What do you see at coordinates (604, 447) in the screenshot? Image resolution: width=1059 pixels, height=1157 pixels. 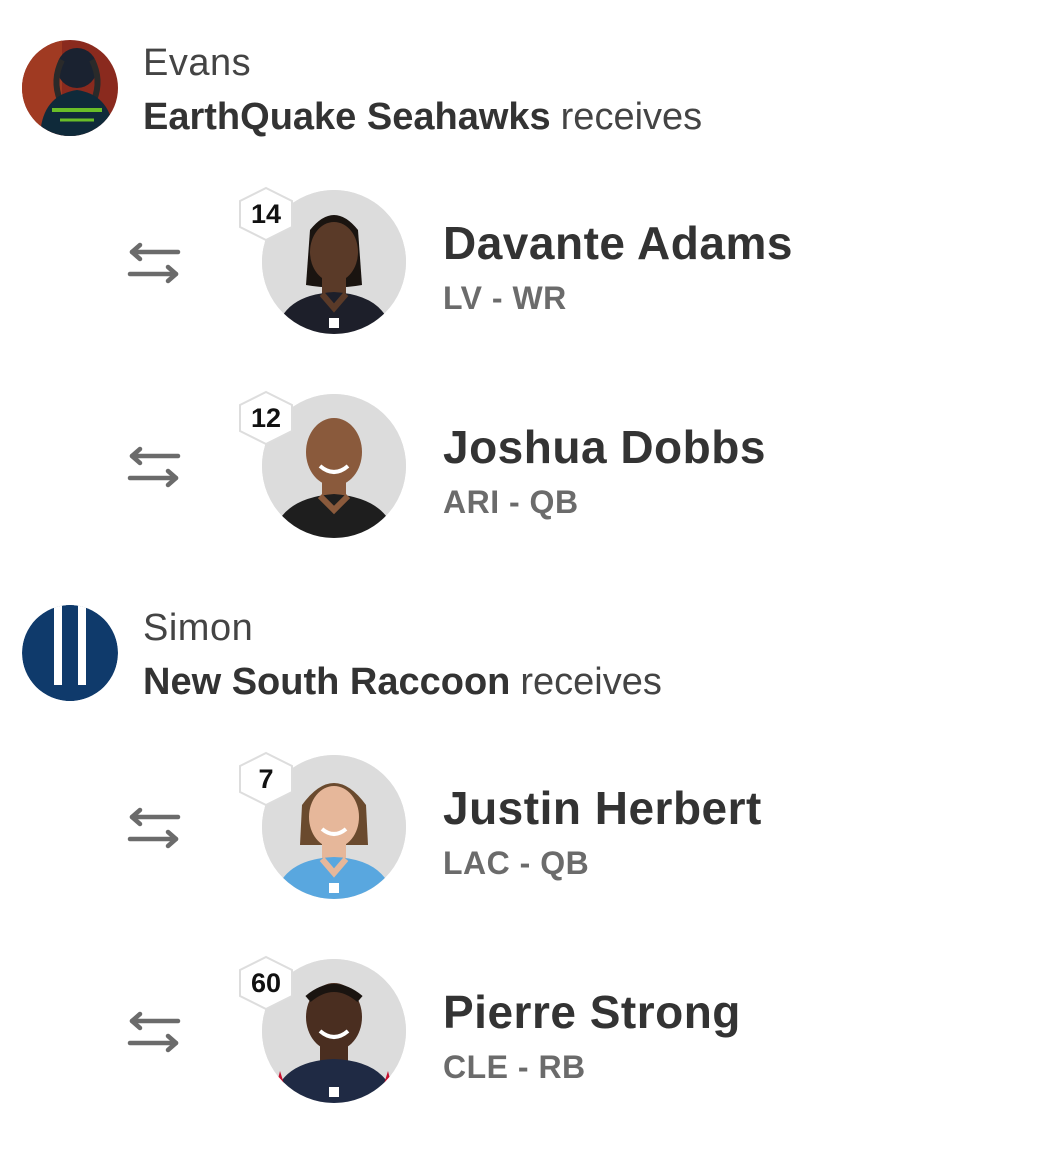 I see `player-name: Joshua Dobbs` at bounding box center [604, 447].